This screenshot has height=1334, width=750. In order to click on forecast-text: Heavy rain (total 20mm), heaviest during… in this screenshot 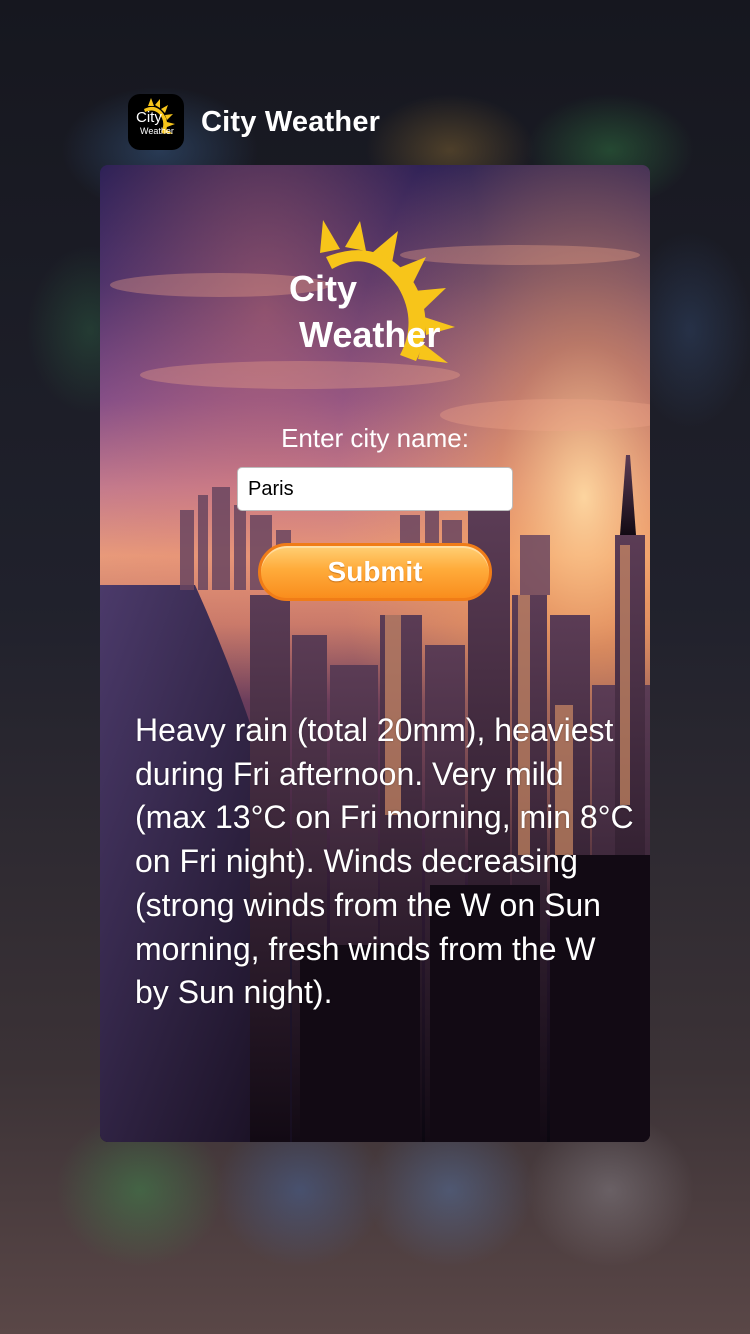, I will do `click(384, 861)`.